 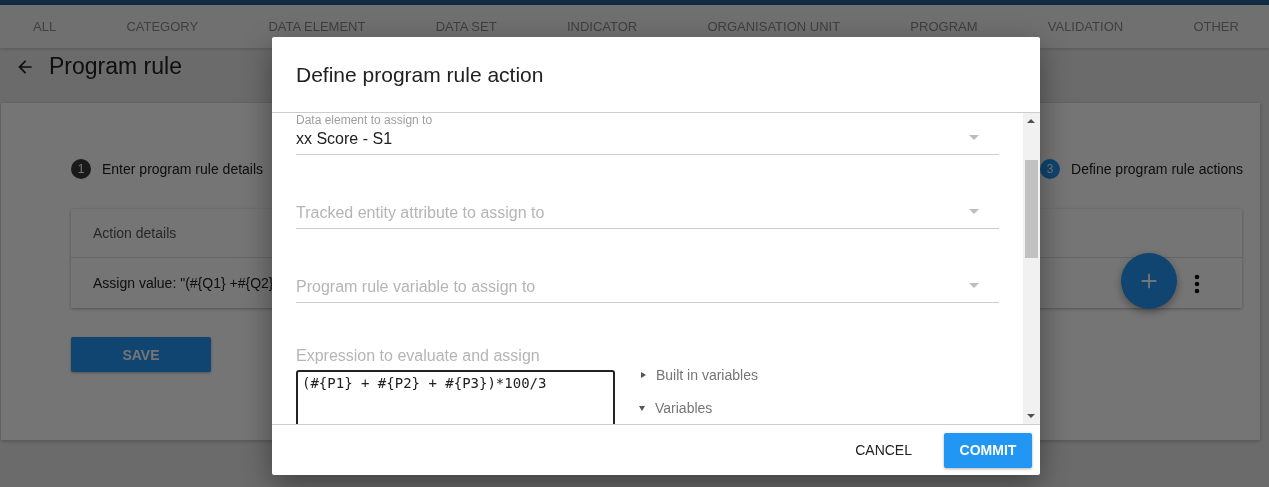 I want to click on select-field: Data element to assign to xx Score - S1, so click(x=647, y=134).